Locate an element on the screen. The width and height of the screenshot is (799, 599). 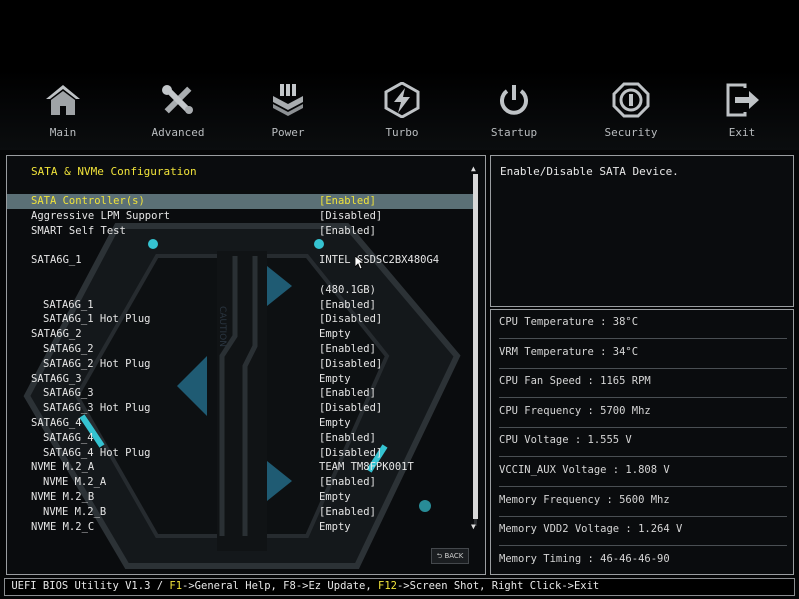
hw-cpu-temperature: CPU Temperature : 38°C is located at coordinates (643, 325).